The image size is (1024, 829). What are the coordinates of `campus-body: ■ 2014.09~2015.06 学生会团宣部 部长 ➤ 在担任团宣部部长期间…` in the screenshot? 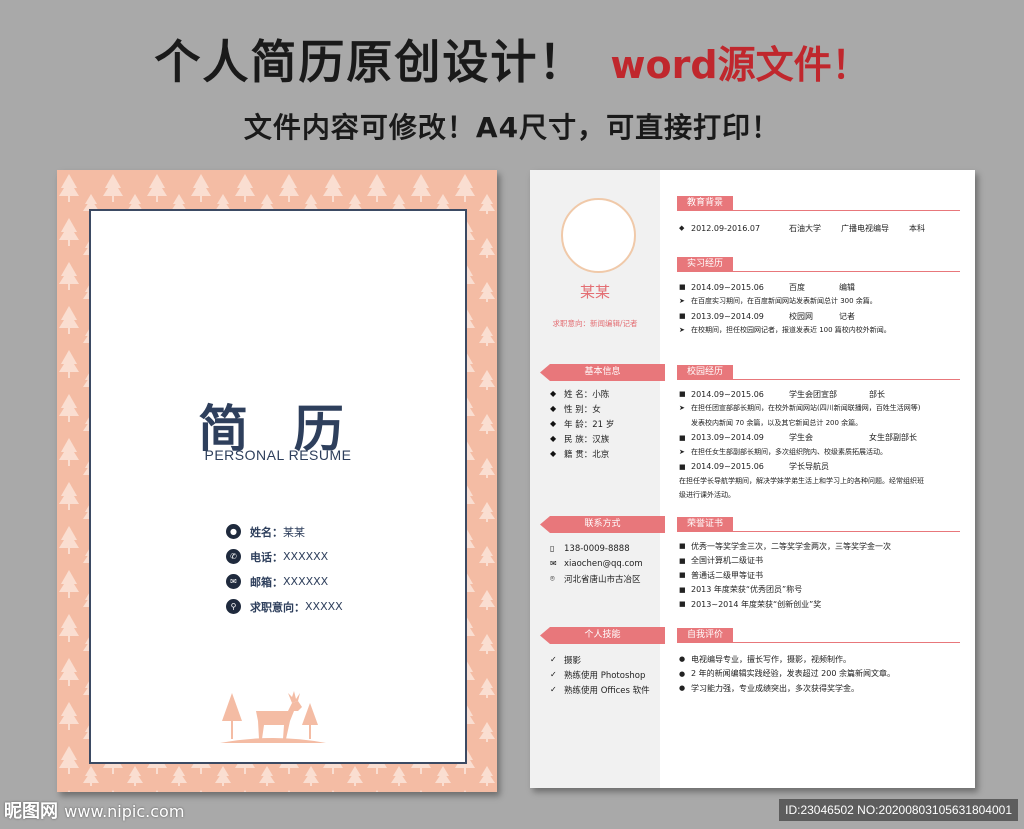 It's located at (821, 445).